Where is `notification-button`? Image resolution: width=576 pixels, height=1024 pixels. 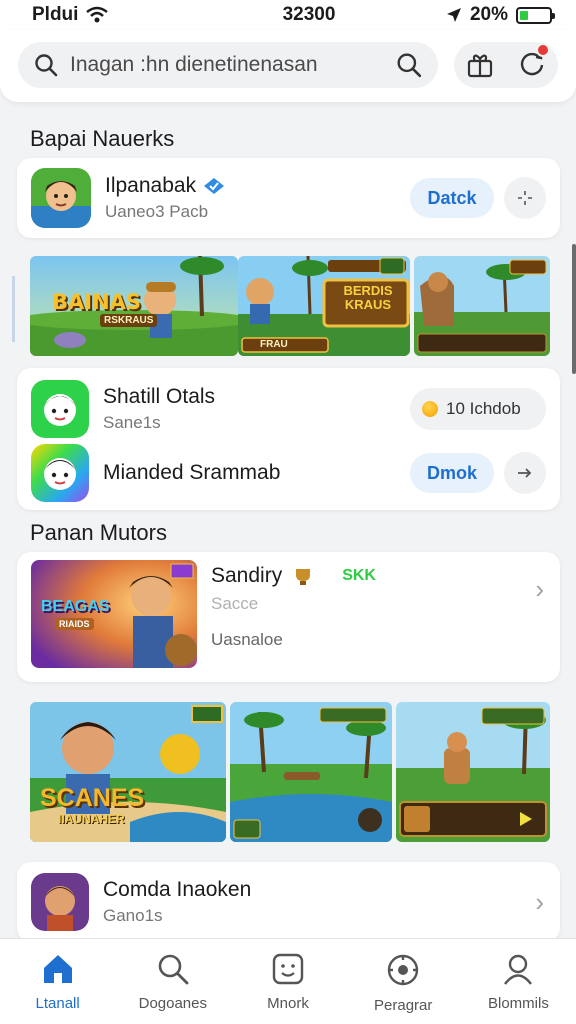
notification-button is located at coordinates (534, 62).